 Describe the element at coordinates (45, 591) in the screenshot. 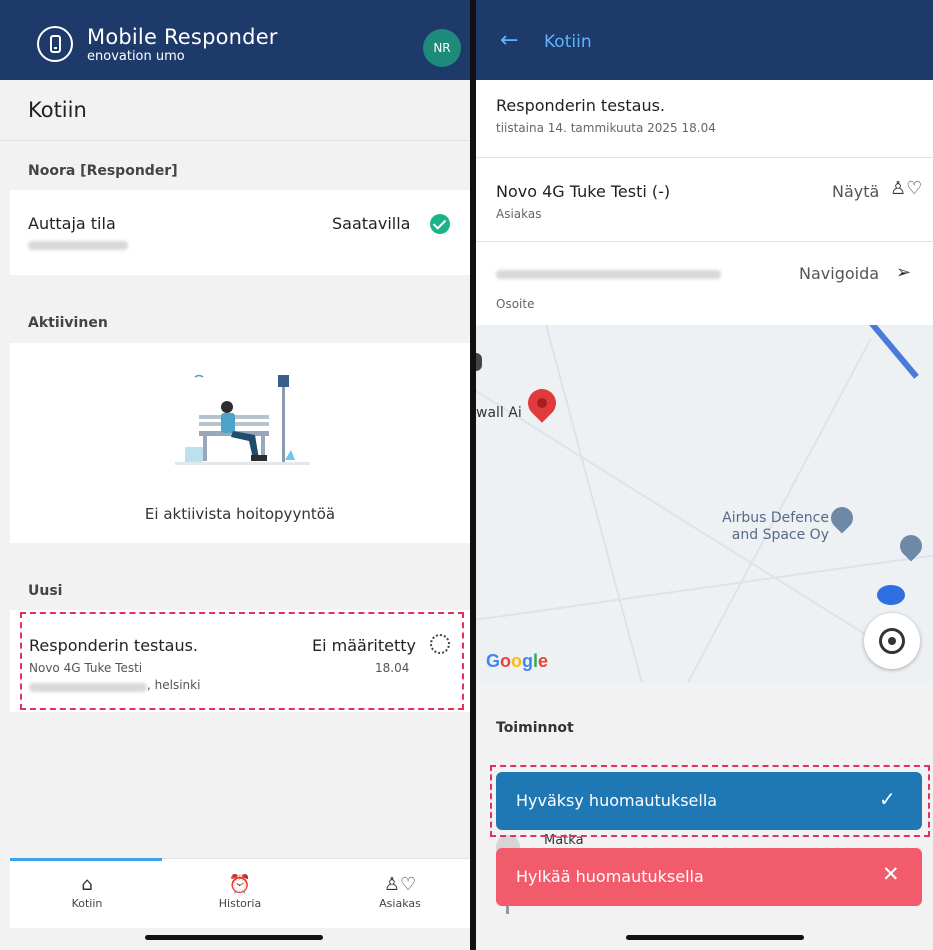

I see `new-section-label: Uusi` at that location.